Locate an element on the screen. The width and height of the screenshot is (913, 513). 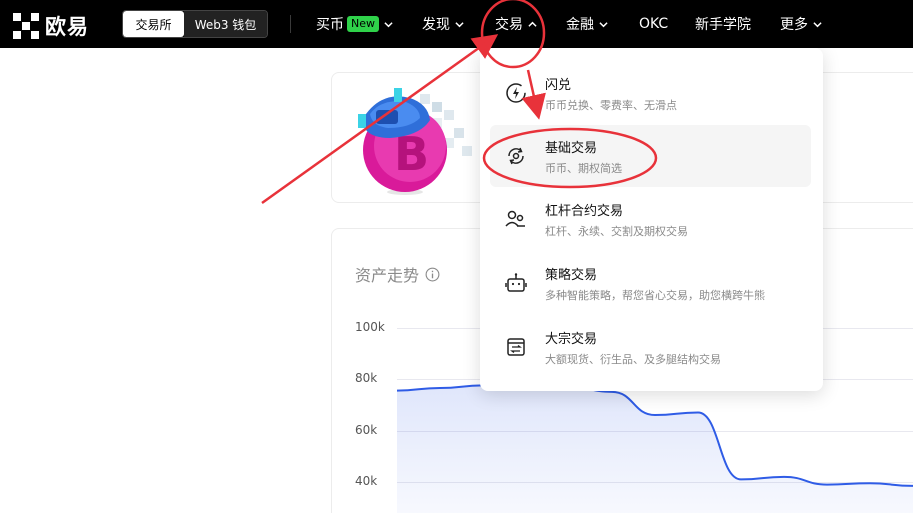
new-badge: New is located at coordinates (363, 24).